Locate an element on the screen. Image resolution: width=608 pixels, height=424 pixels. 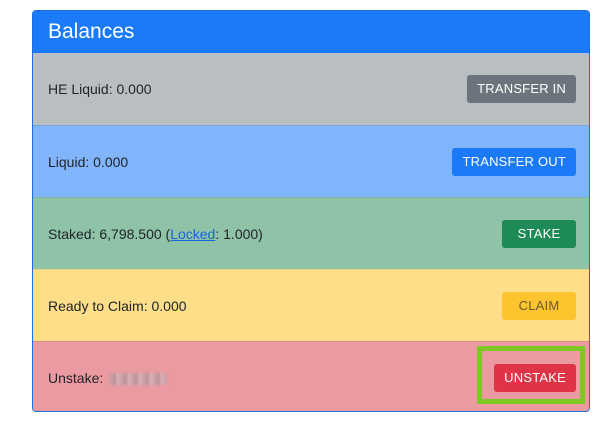
card-header: Balances is located at coordinates (311, 32).